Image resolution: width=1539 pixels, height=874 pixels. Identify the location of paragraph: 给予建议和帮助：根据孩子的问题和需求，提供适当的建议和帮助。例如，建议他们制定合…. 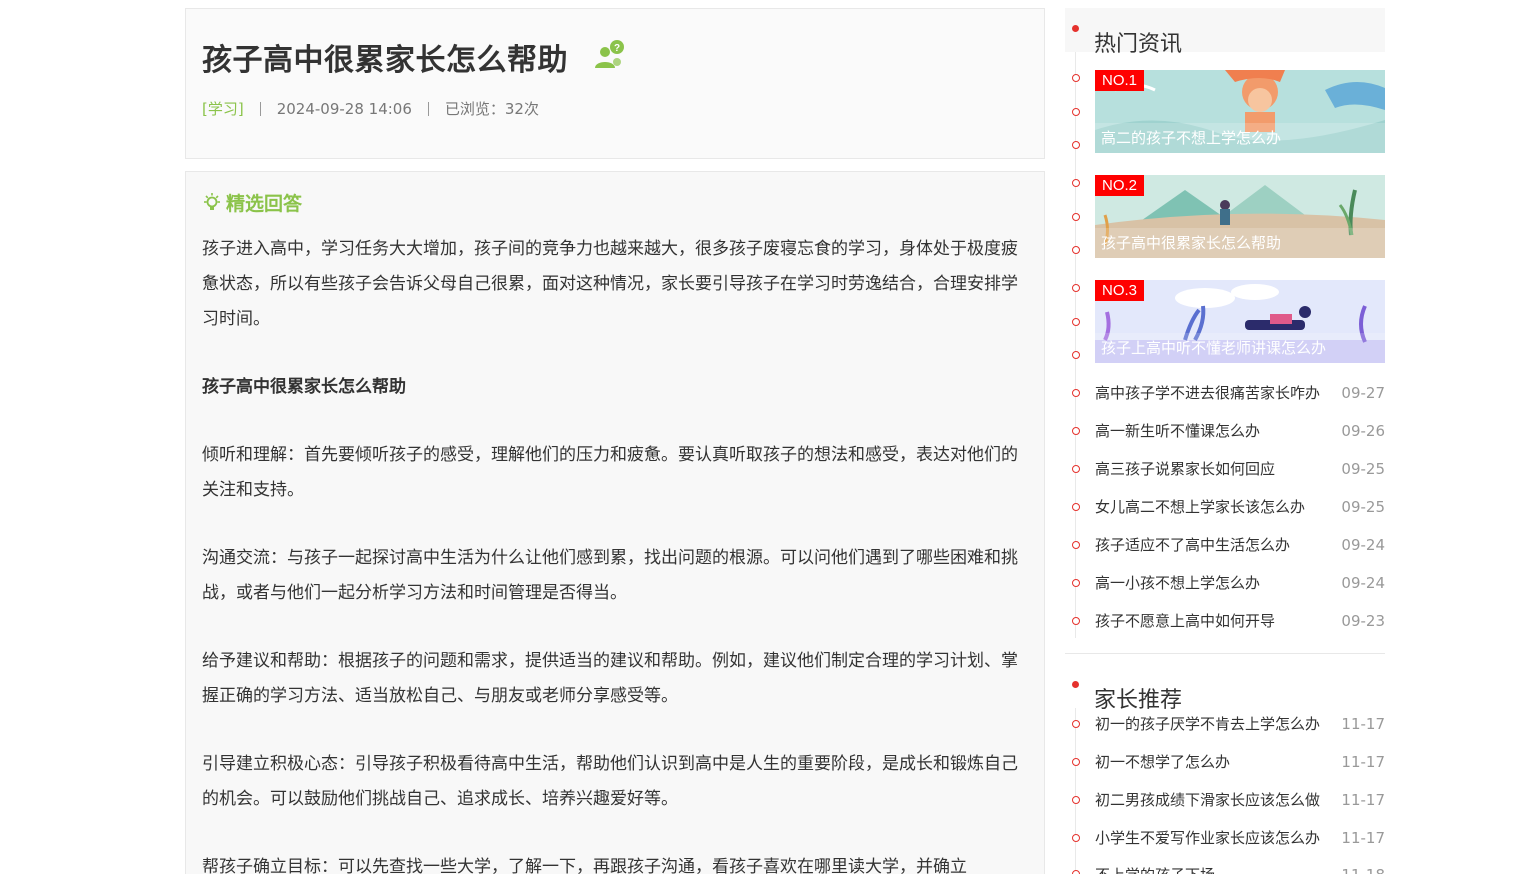
(610, 678).